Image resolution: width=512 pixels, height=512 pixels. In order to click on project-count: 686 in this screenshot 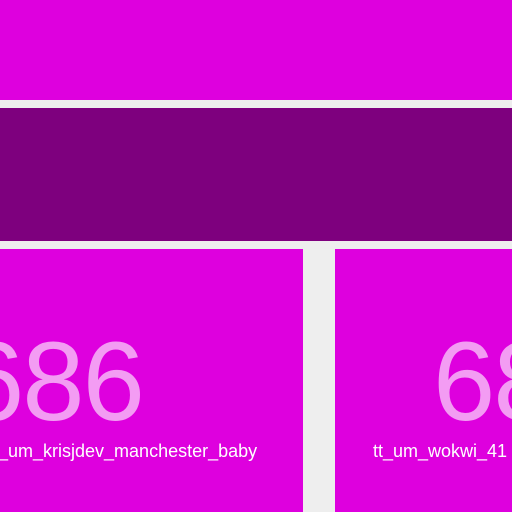, I will do `click(72, 381)`.